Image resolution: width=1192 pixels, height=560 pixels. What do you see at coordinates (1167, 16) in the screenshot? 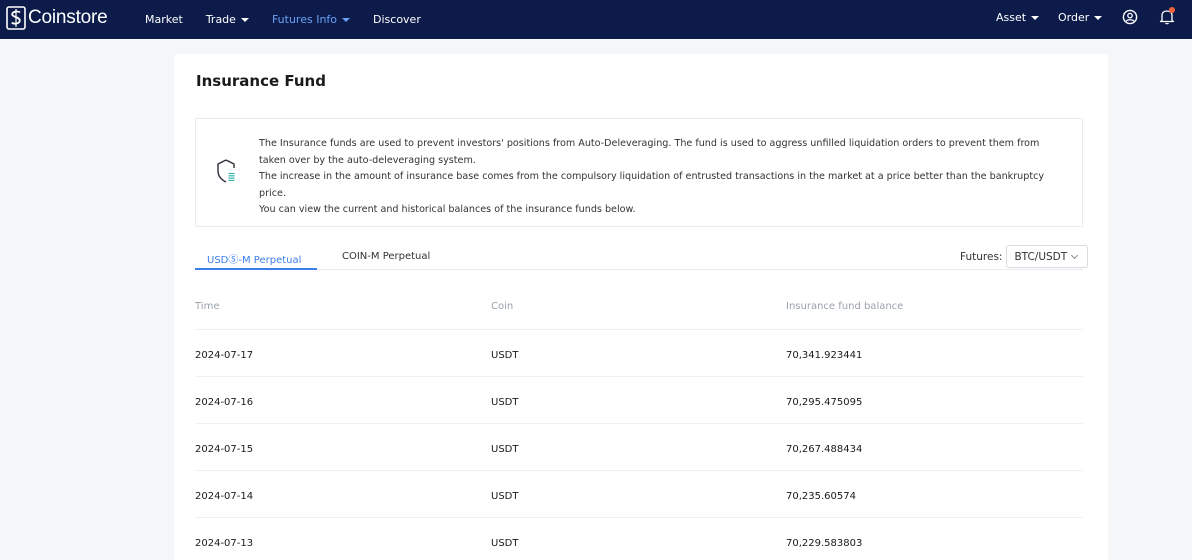
I see `bell-icon` at bounding box center [1167, 16].